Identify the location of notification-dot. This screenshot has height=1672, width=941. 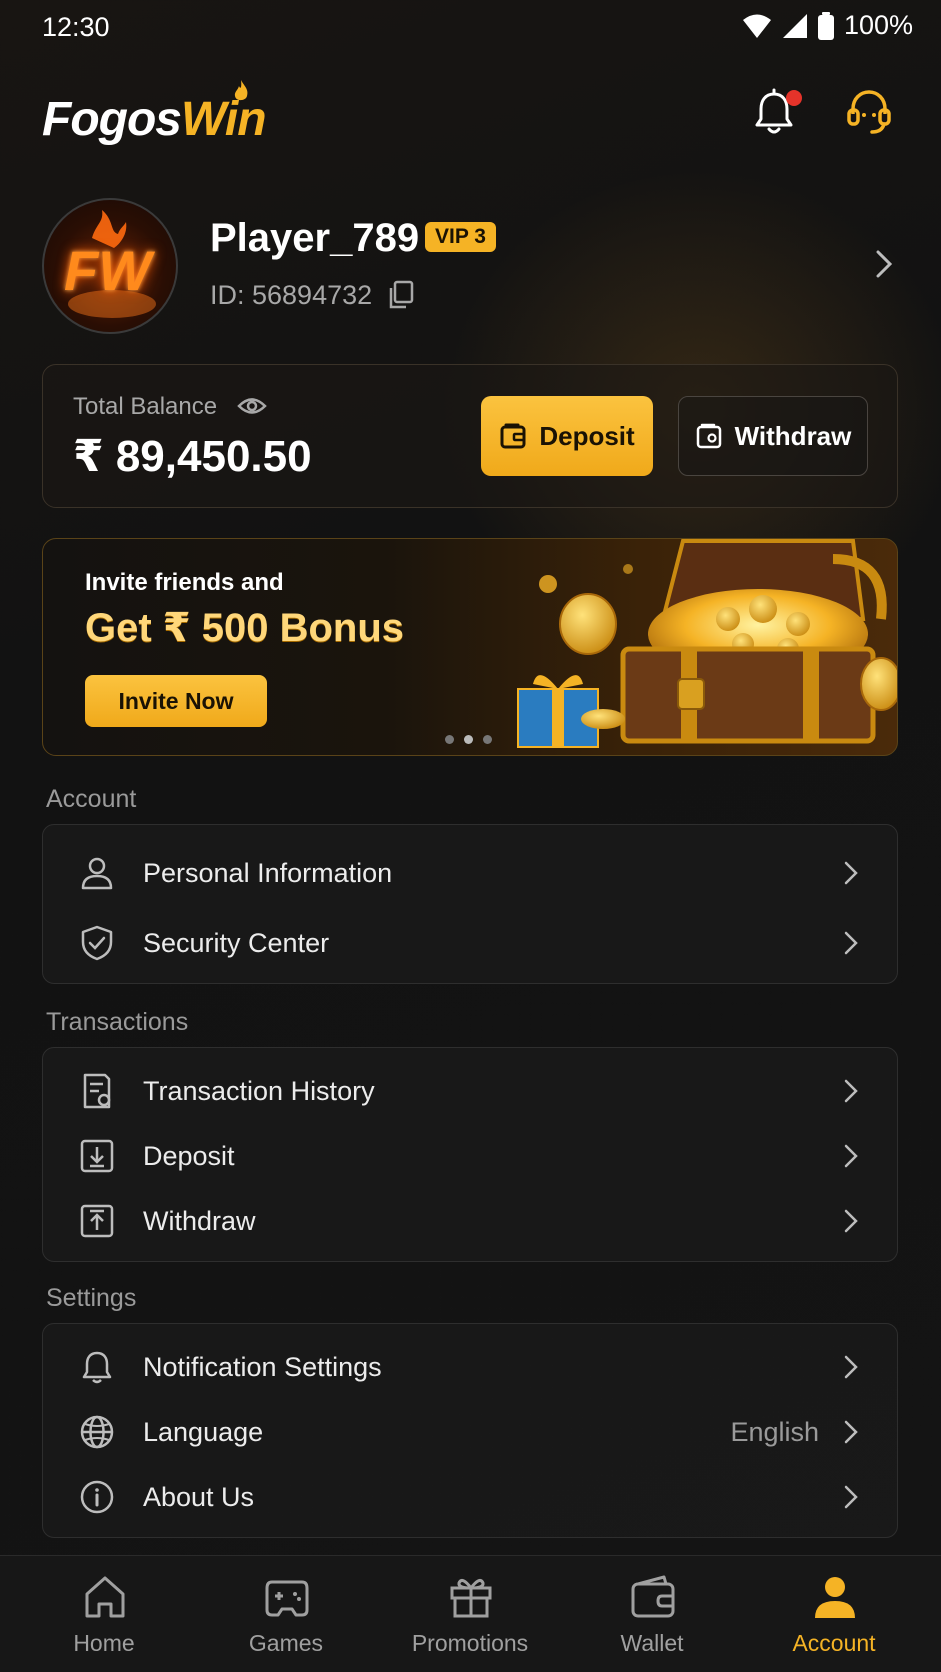
(794, 98).